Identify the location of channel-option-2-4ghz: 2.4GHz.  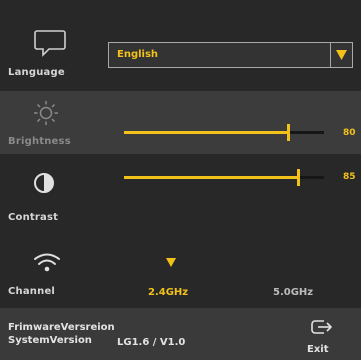
(168, 292).